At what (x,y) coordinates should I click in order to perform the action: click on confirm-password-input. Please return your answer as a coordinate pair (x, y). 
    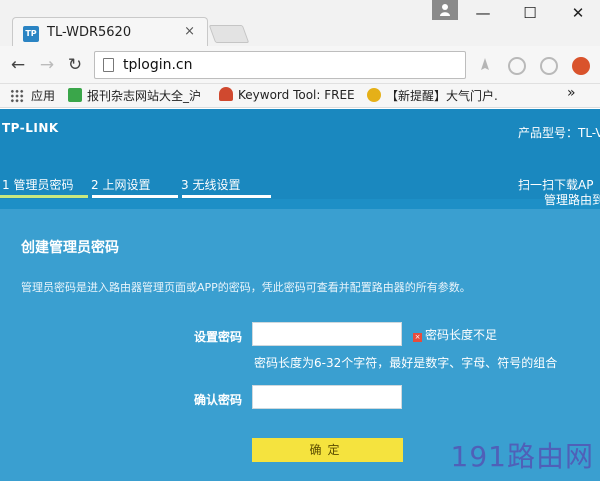
    Looking at the image, I should click on (327, 397).